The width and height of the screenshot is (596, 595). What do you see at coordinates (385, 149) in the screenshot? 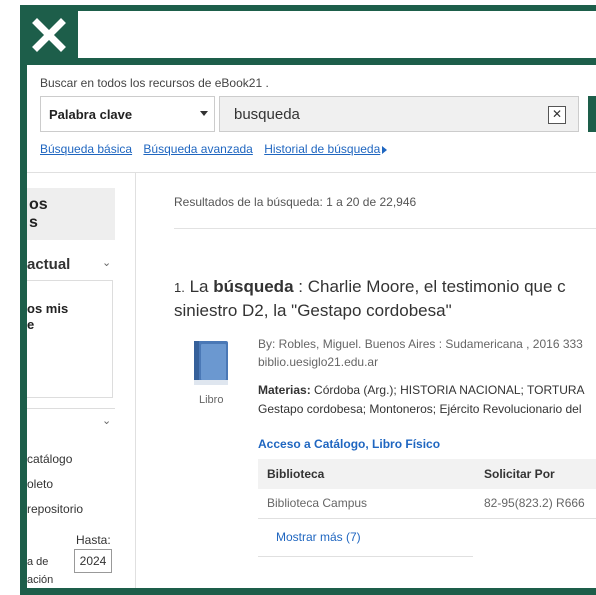
I see `triangle-right-icon` at bounding box center [385, 149].